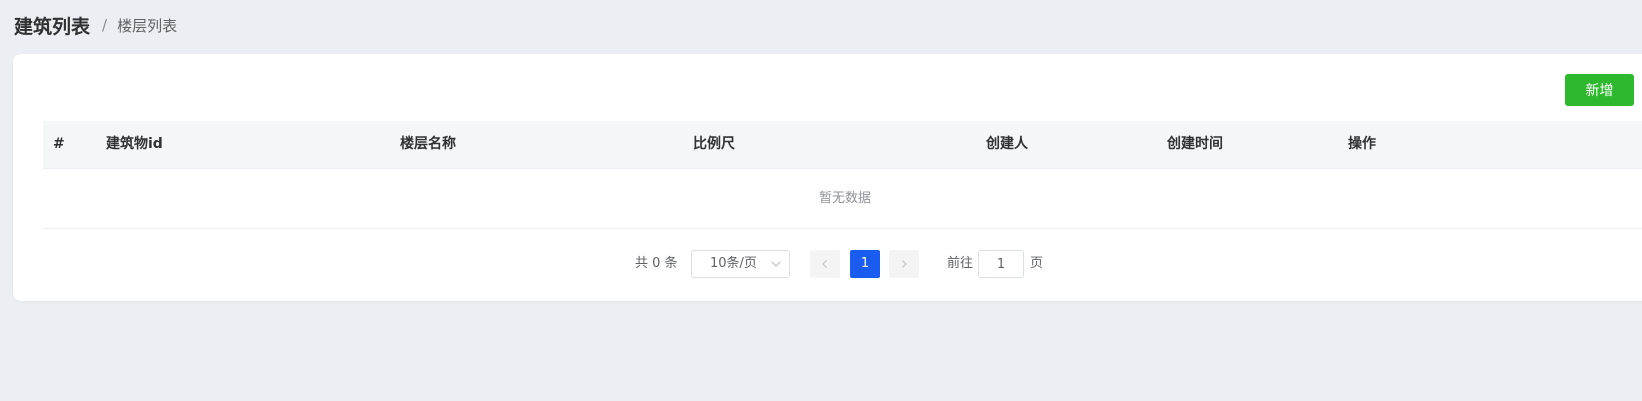 The height and width of the screenshot is (401, 1642). What do you see at coordinates (428, 144) in the screenshot?
I see `column-header-floor-name: 楼层名称` at bounding box center [428, 144].